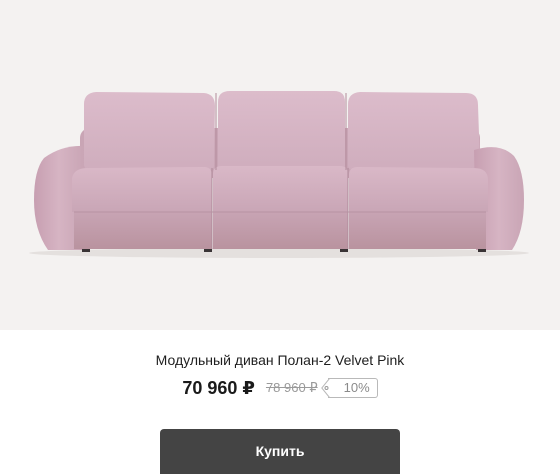 Image resolution: width=560 pixels, height=474 pixels. What do you see at coordinates (325, 388) in the screenshot?
I see `tag-icon` at bounding box center [325, 388].